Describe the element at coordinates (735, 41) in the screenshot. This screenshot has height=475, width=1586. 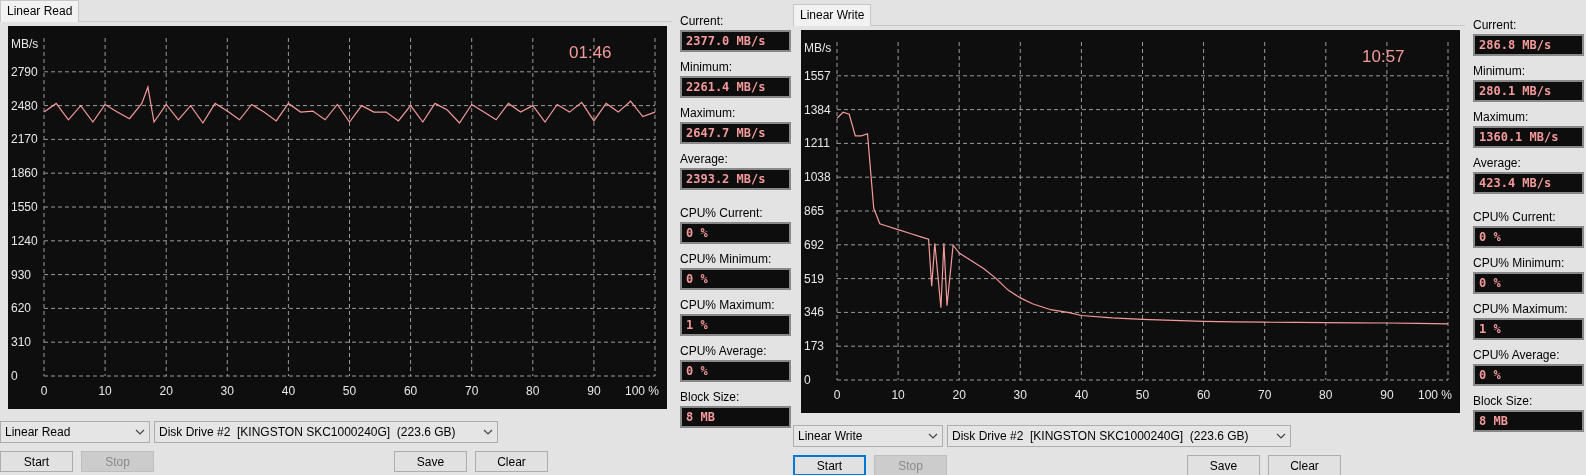
I see `stat-value: 2377.0 MB/s` at that location.